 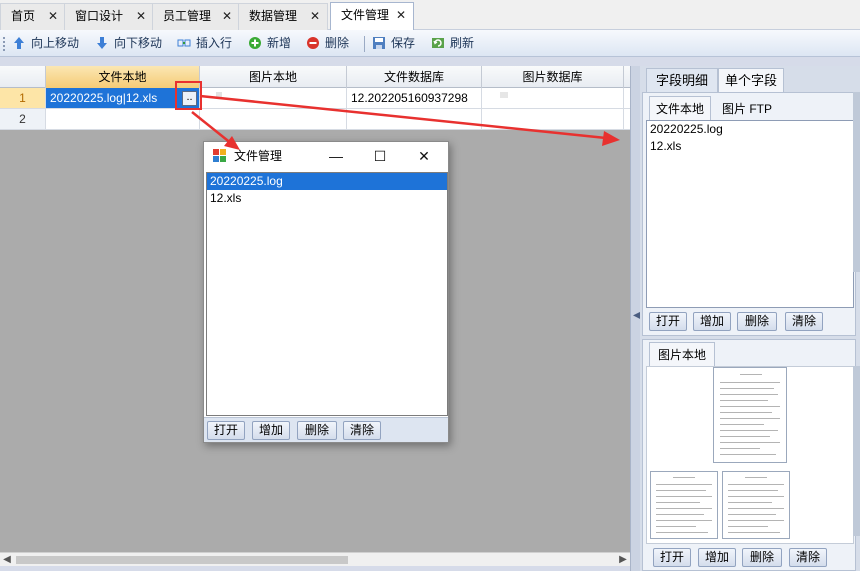 I want to click on maximize-icon: ☐, so click(x=380, y=156).